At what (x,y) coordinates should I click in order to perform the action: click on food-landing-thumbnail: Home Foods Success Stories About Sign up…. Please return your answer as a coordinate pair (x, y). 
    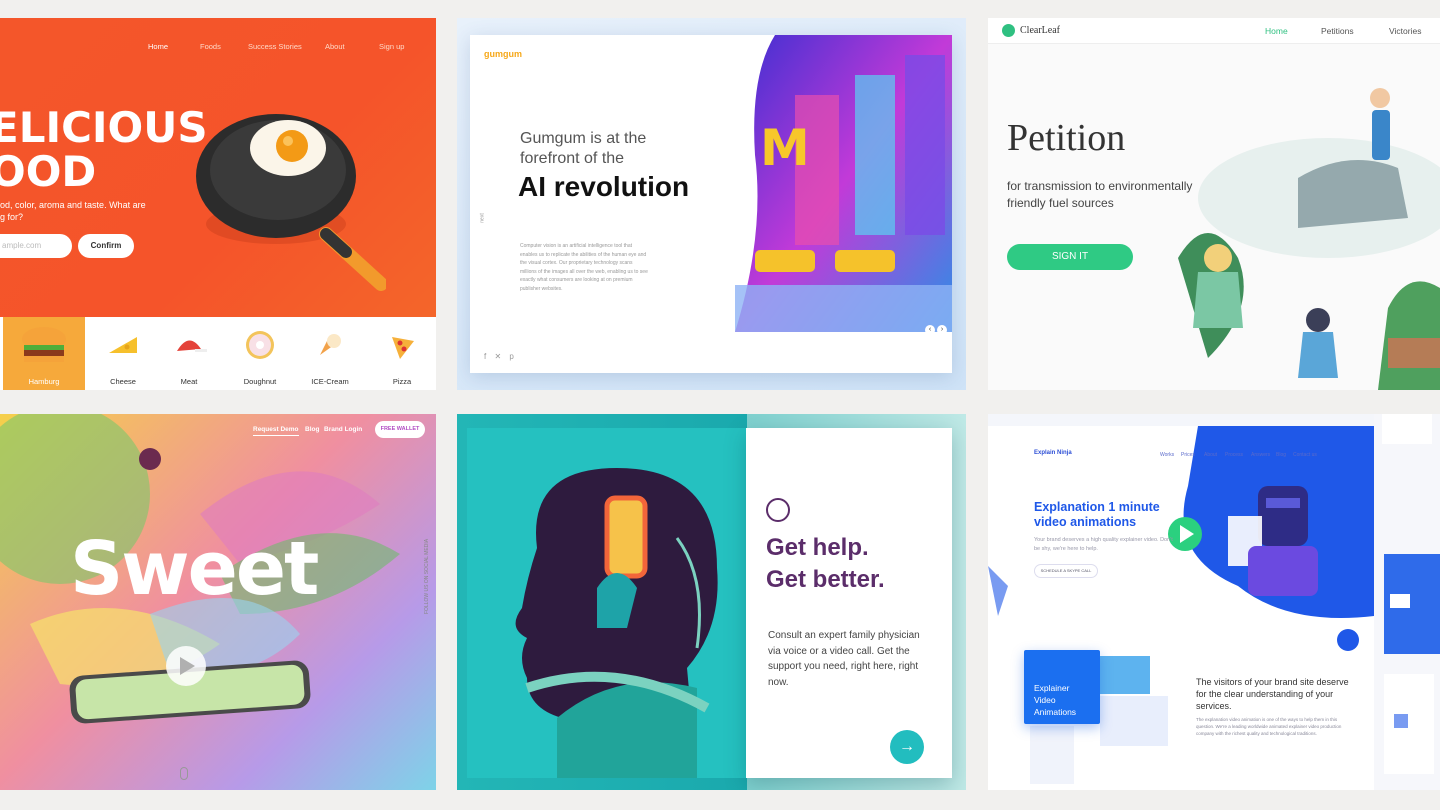
    Looking at the image, I should click on (218, 204).